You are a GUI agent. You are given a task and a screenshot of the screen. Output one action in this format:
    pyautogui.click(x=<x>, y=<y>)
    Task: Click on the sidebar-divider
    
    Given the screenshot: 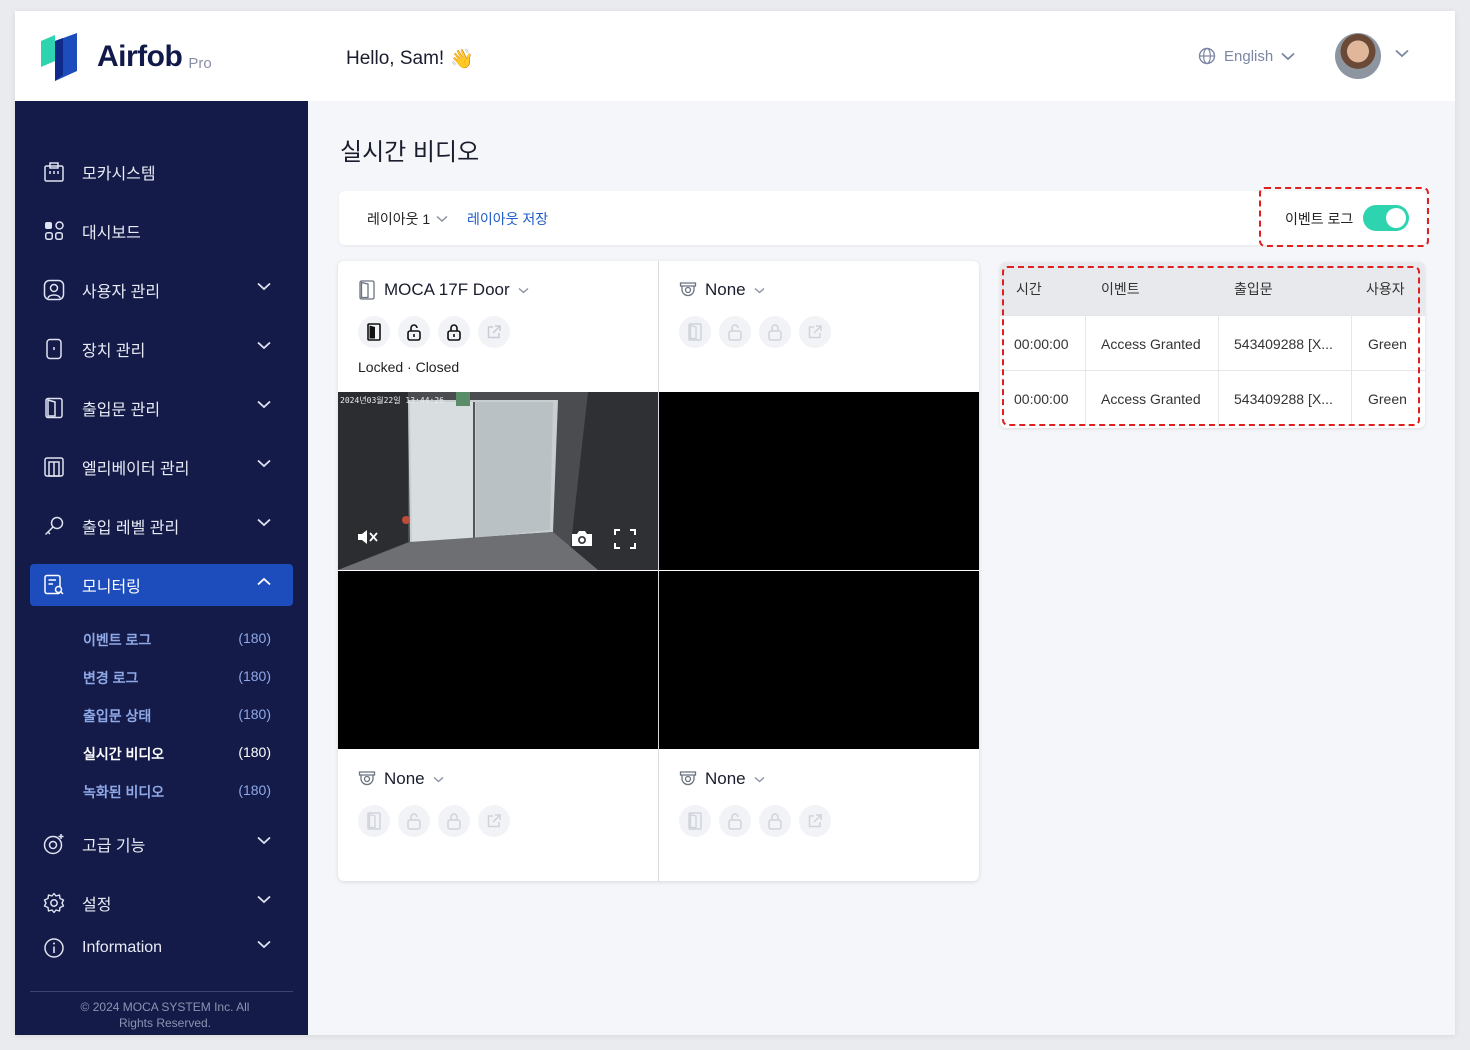 What is the action you would take?
    pyautogui.click(x=161, y=991)
    